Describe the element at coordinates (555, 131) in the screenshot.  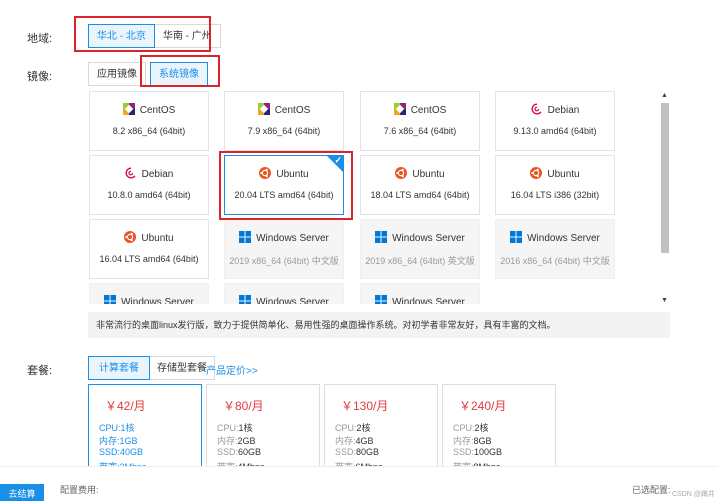
I see `image-version: 9.13.0 amd64 (64bit)` at that location.